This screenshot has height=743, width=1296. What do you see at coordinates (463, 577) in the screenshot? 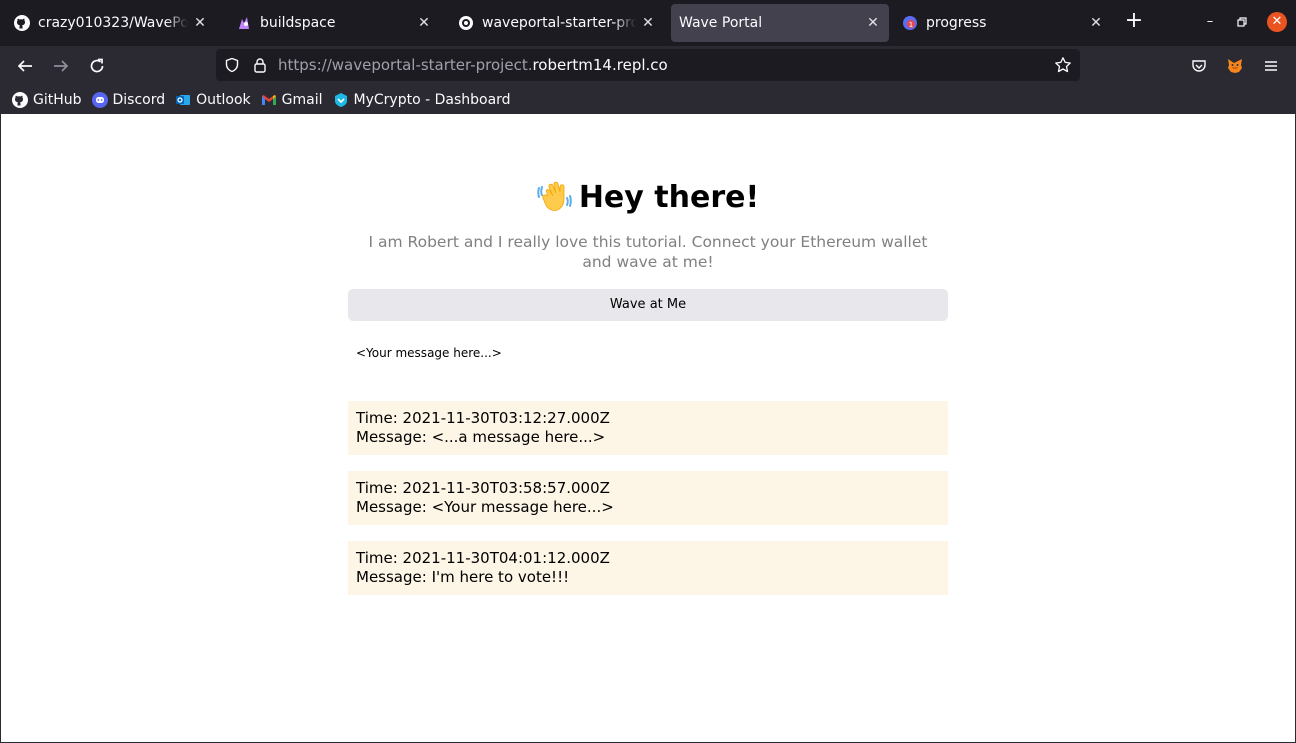
I see `wave-message: Message: I'm here to vote!!!` at bounding box center [463, 577].